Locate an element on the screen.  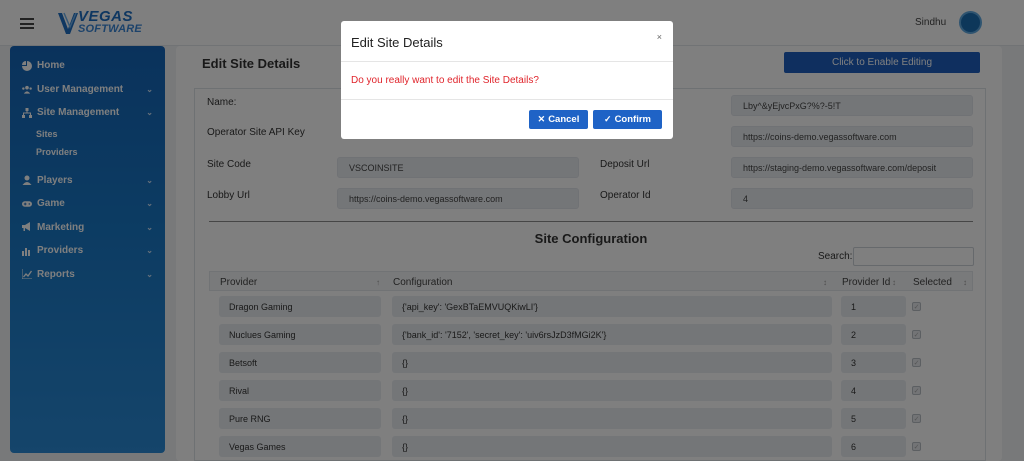
check-icon: ✓ is located at coordinates (608, 119).